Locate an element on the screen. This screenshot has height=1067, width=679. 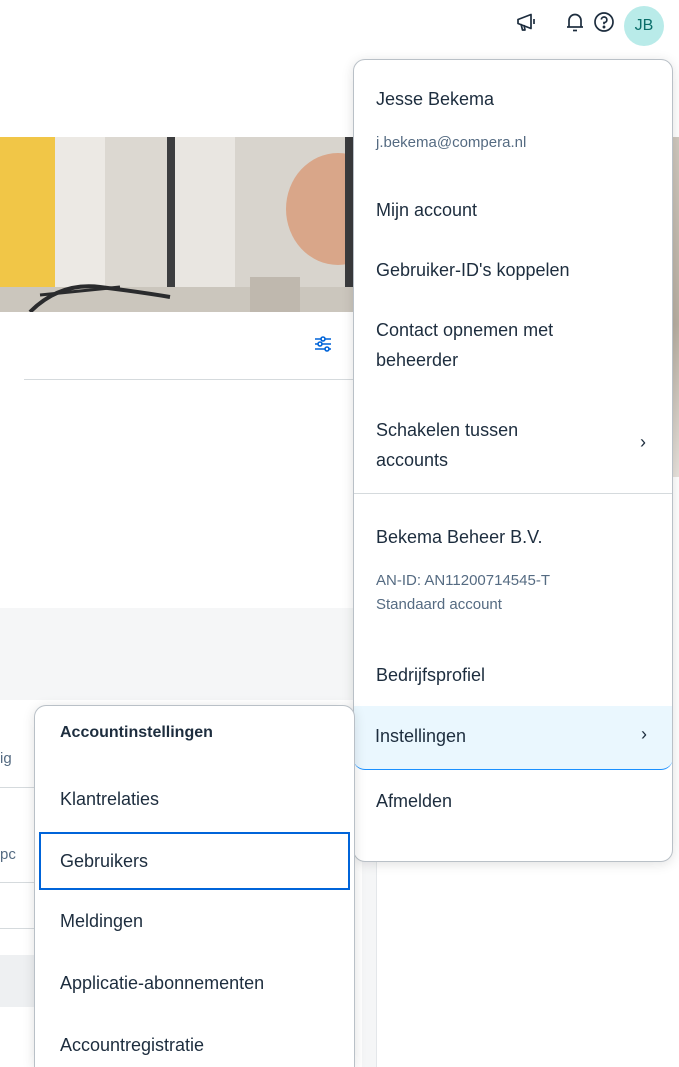
submenu-item-label: Accountregistratie is located at coordinates (132, 1045).